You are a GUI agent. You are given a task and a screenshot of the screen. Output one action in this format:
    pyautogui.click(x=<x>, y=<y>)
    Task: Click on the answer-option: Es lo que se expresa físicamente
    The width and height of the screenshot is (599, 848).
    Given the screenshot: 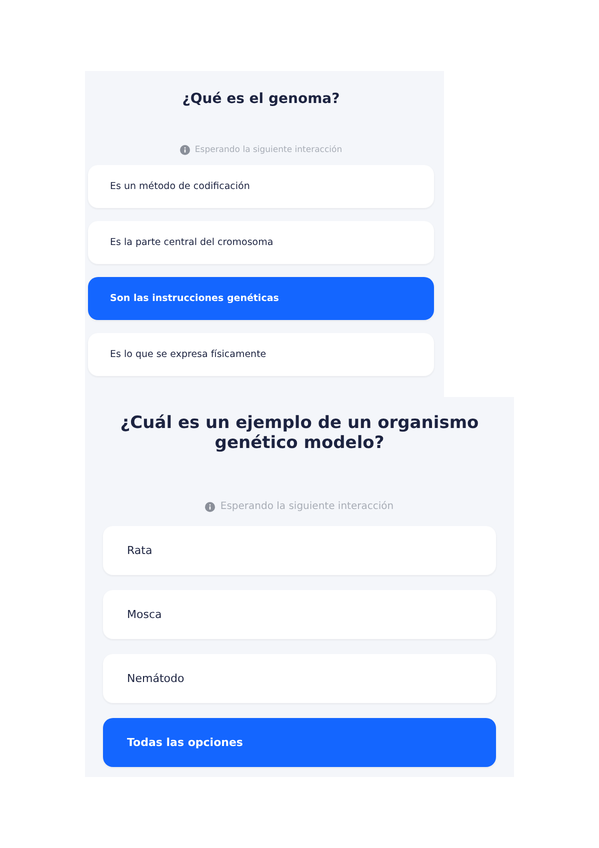 What is the action you would take?
    pyautogui.click(x=261, y=354)
    